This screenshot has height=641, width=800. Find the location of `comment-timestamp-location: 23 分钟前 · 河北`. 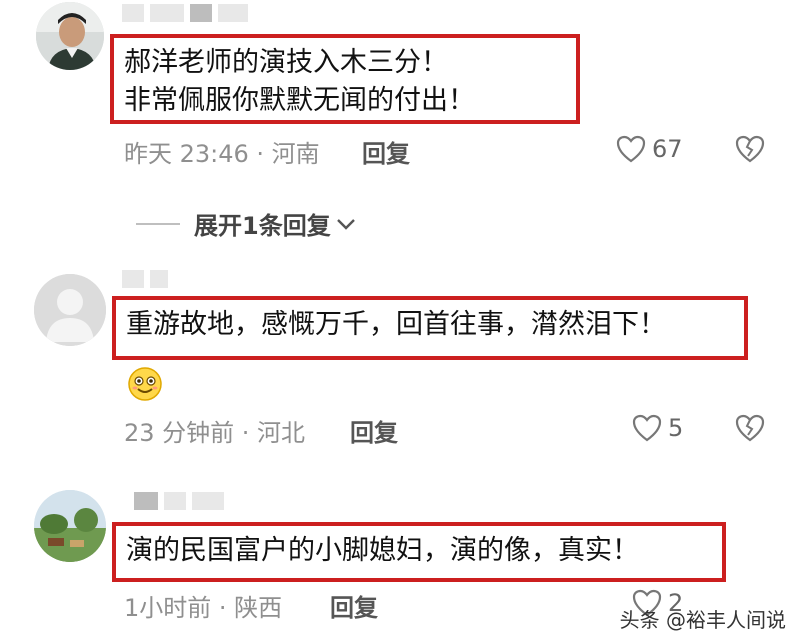

comment-timestamp-location: 23 分钟前 · 河北 is located at coordinates (215, 433).